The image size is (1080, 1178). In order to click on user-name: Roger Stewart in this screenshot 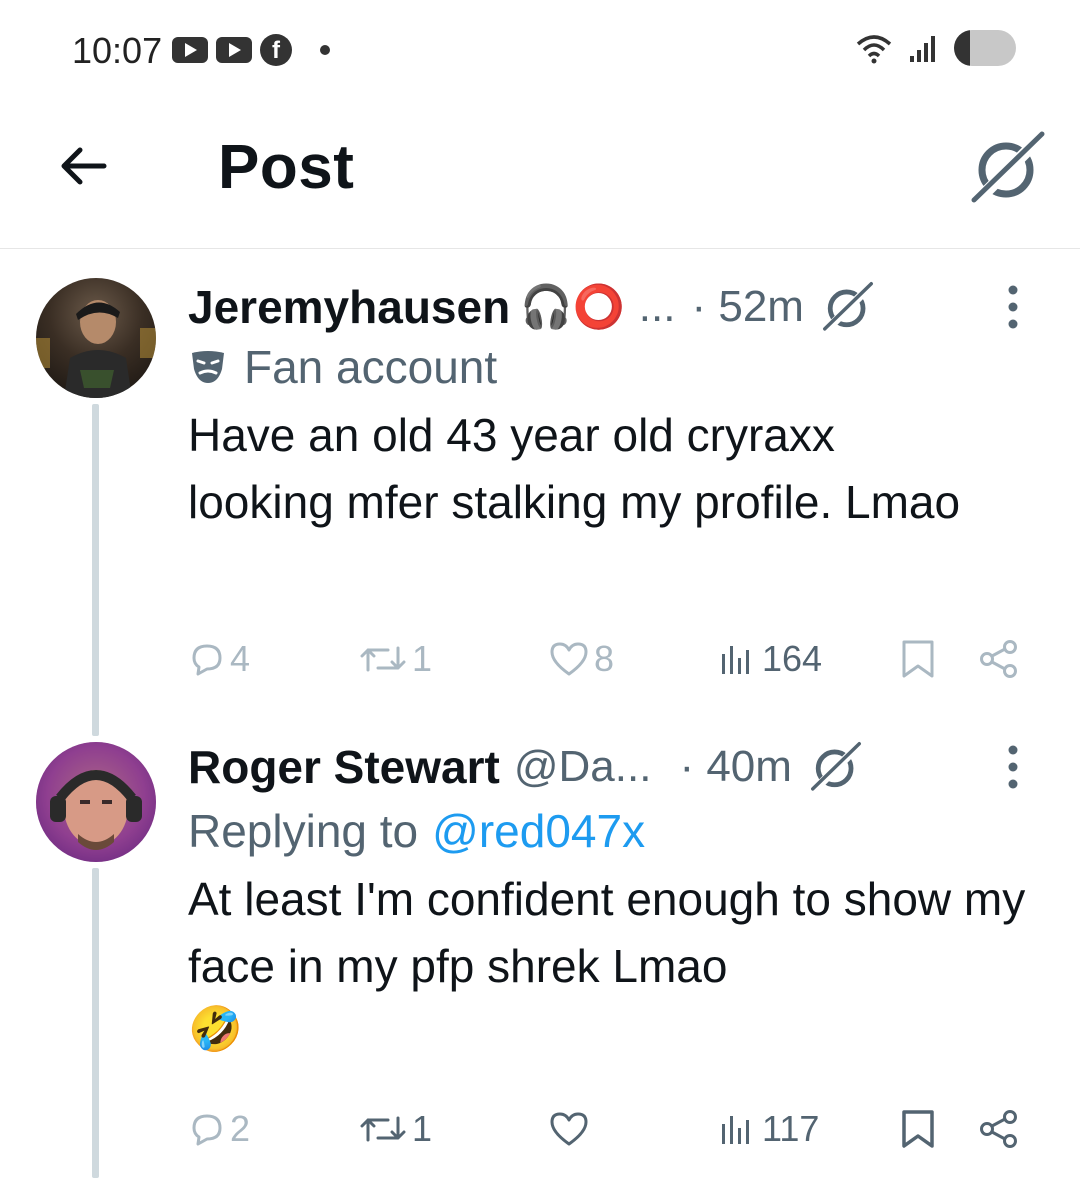, I will do `click(344, 767)`.